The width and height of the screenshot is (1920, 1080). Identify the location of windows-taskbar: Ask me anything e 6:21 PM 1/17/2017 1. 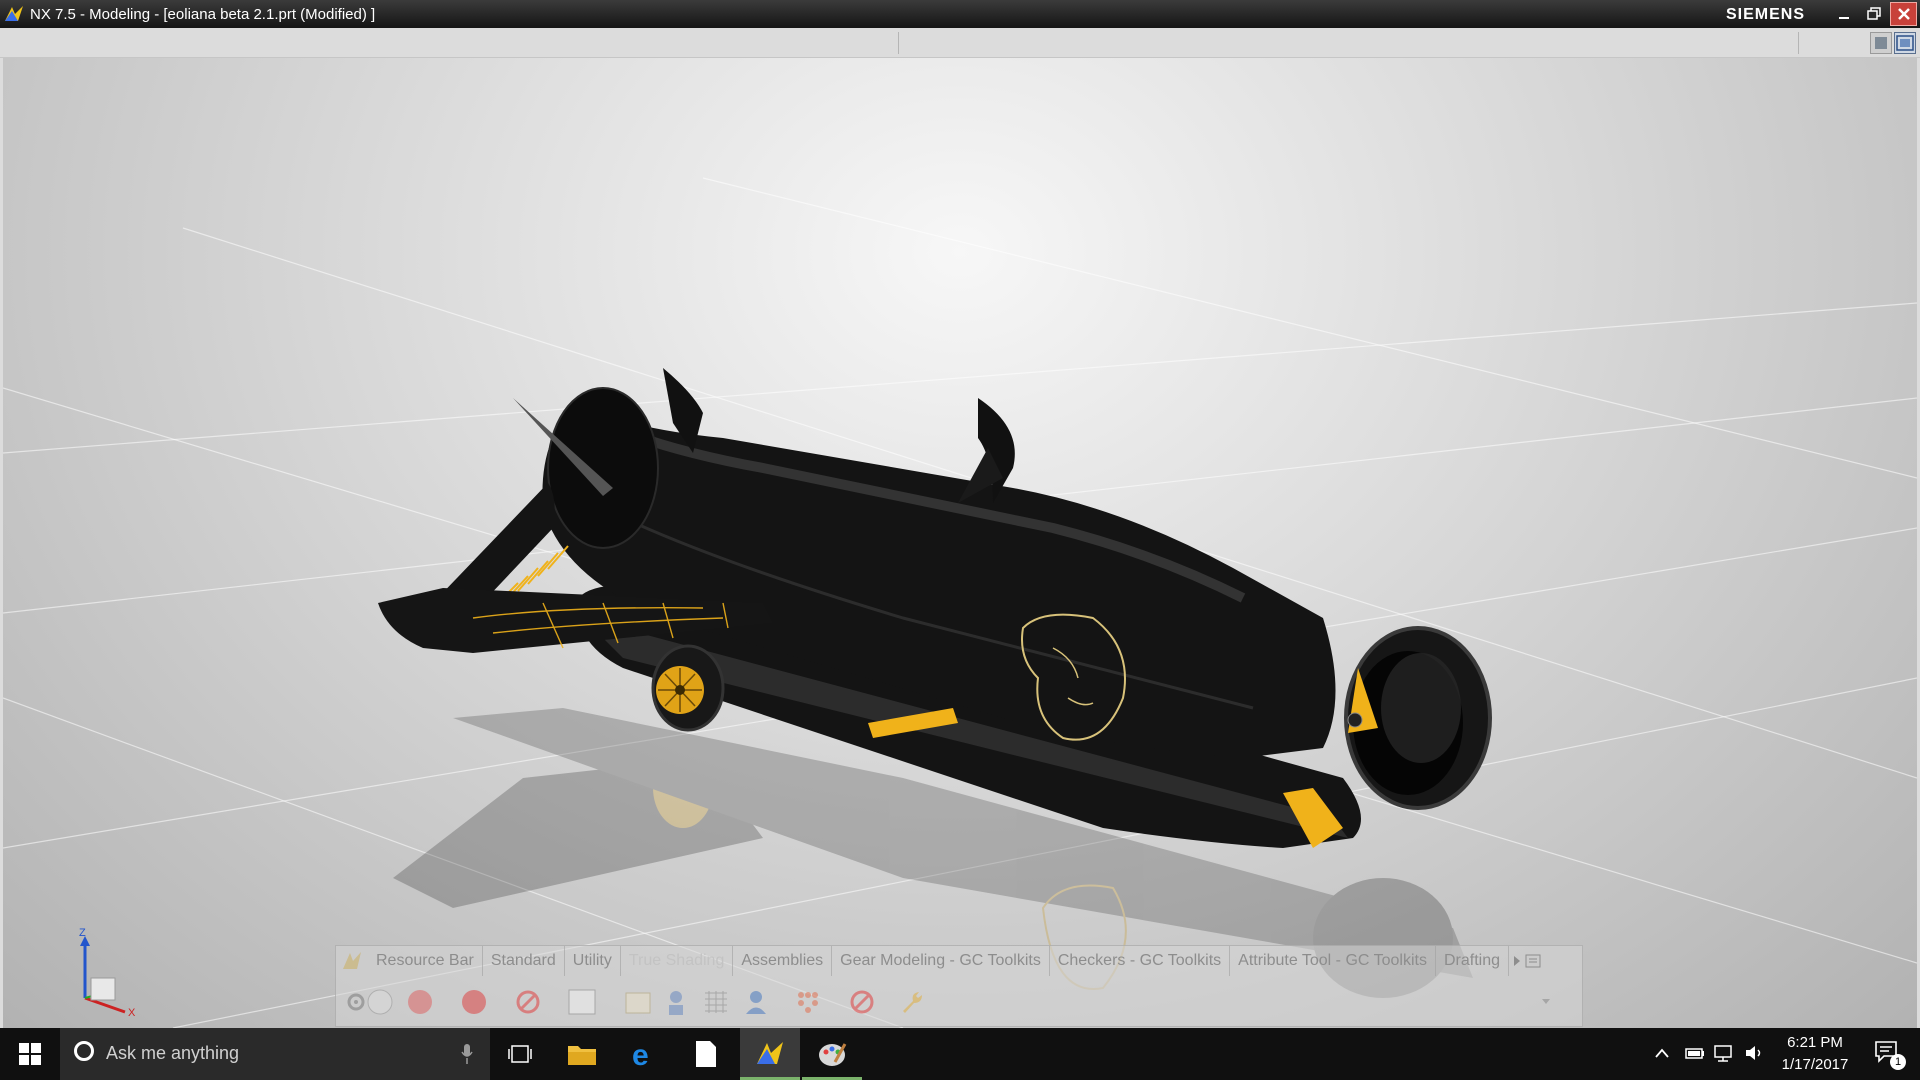
(960, 1054).